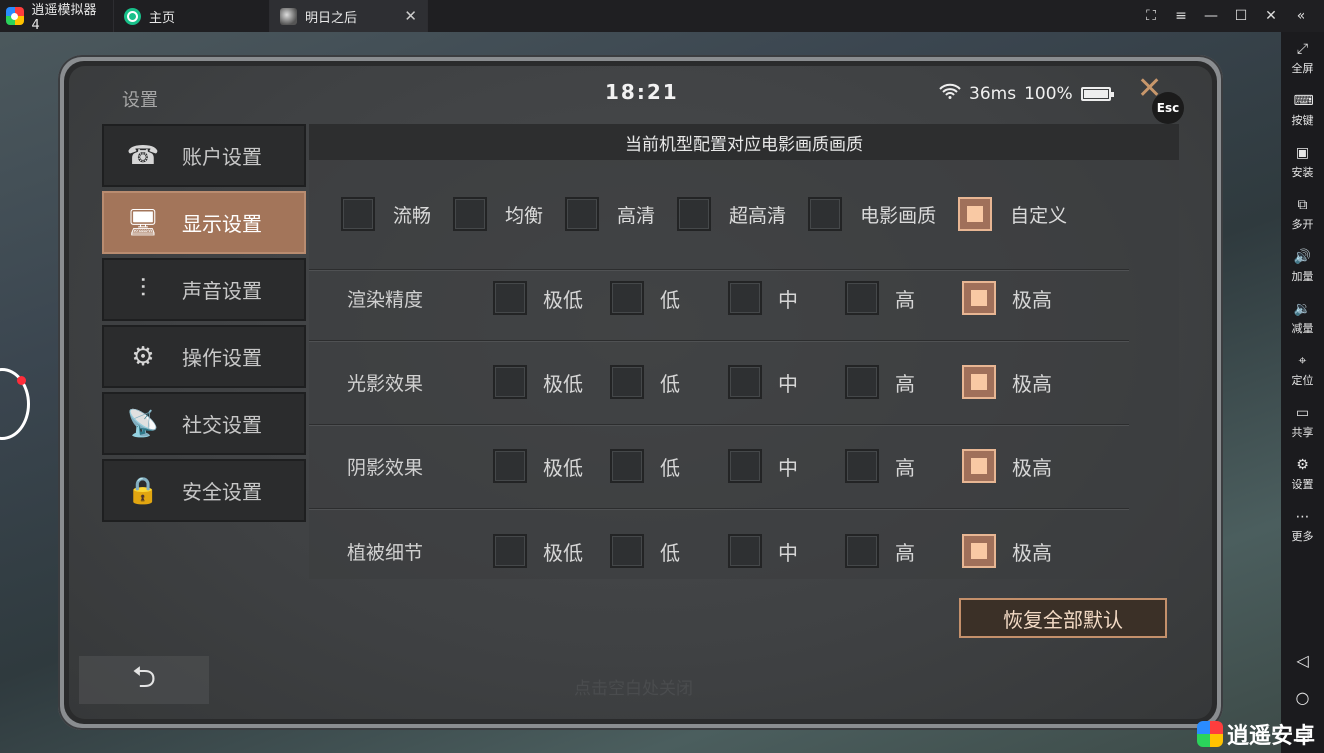  What do you see at coordinates (1302, 422) in the screenshot?
I see `sidebar-item-folder: ▭ 共享` at bounding box center [1302, 422].